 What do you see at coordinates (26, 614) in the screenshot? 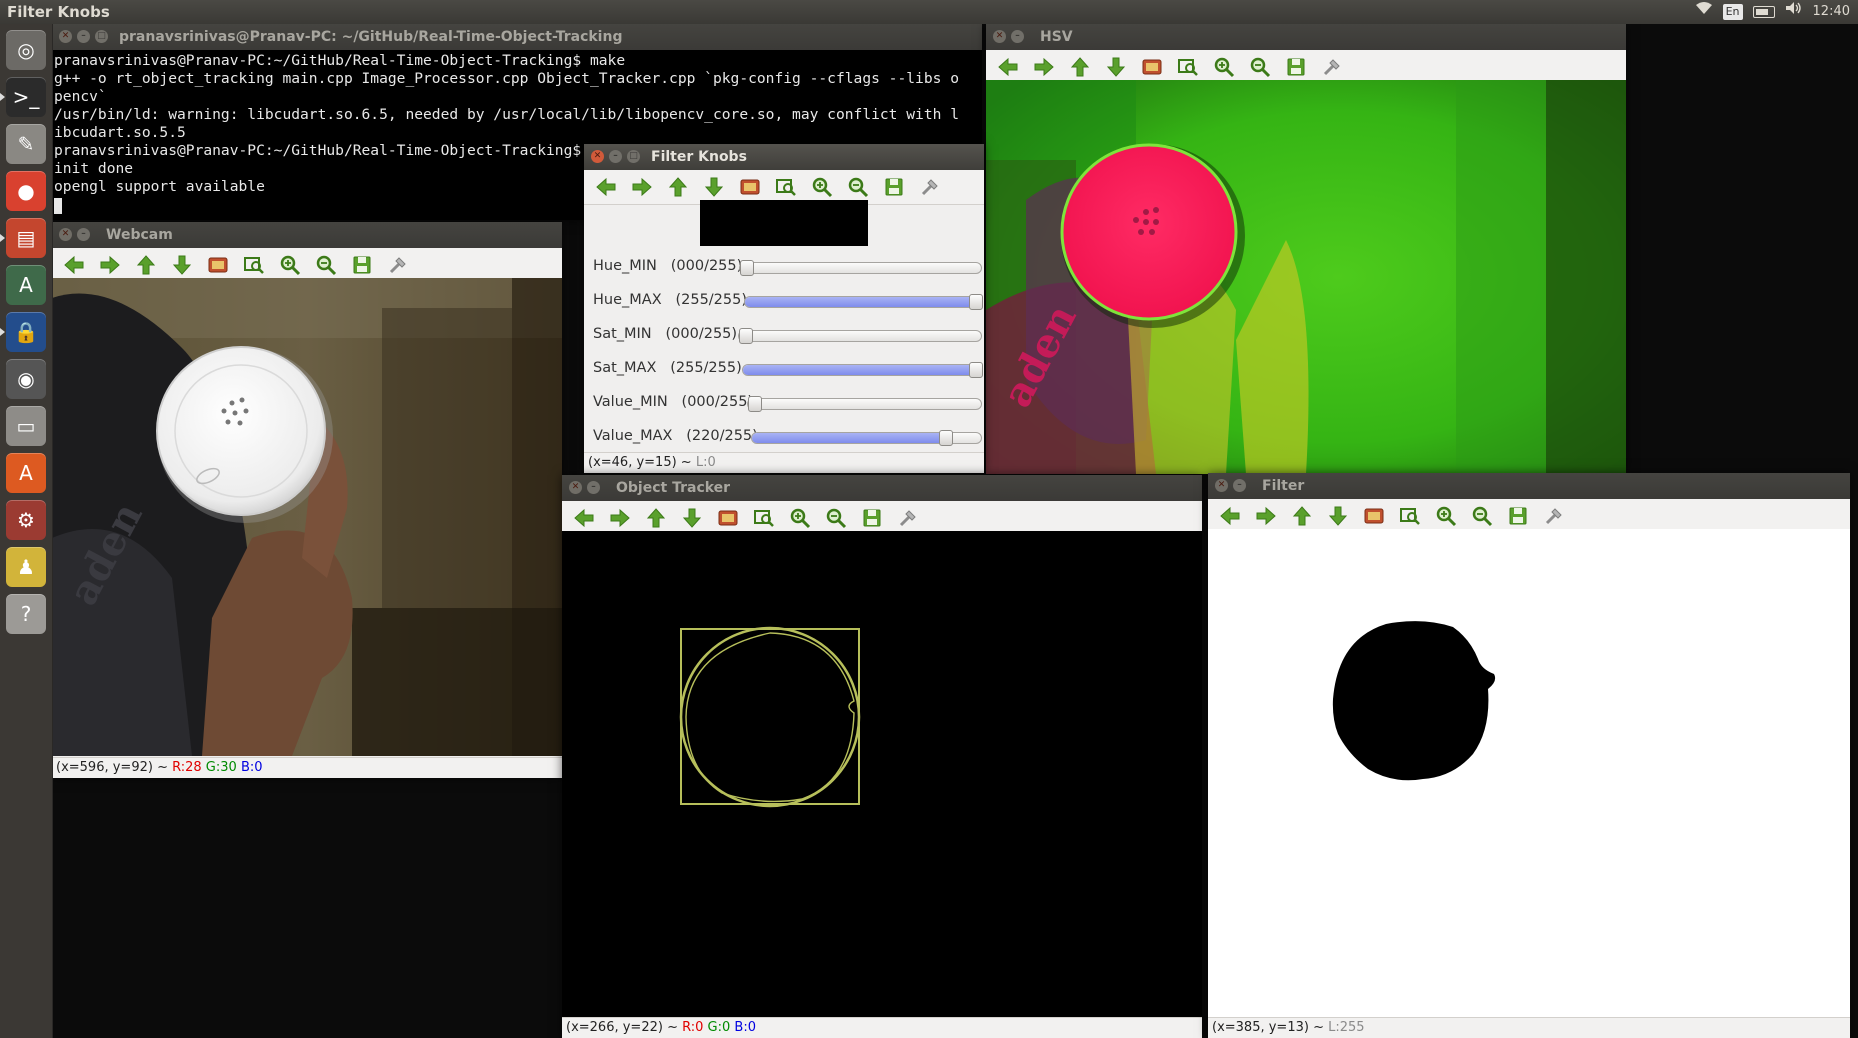
I see `launcher-help-icon: ?` at bounding box center [26, 614].